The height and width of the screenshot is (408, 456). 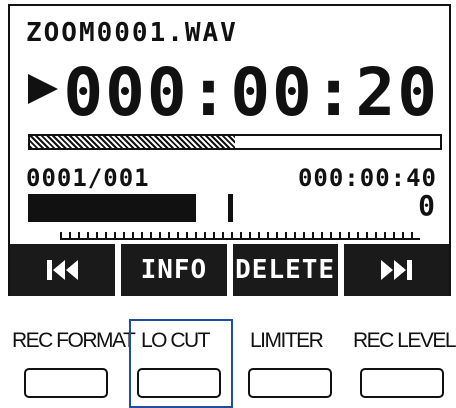 What do you see at coordinates (132, 142) in the screenshot?
I see `playback-progress-fill` at bounding box center [132, 142].